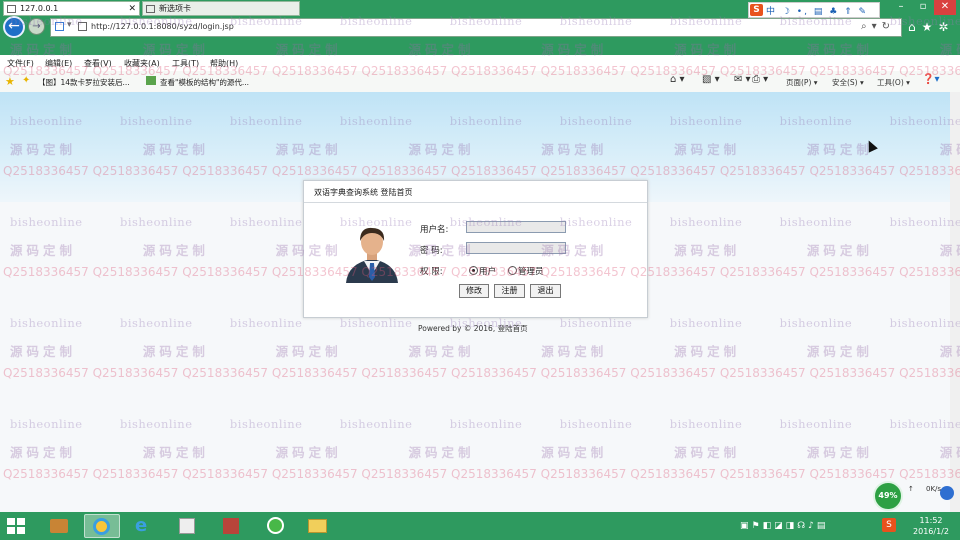  Describe the element at coordinates (473, 328) in the screenshot. I see `footer-text: Powered by © 2016, 登陆首页` at that location.